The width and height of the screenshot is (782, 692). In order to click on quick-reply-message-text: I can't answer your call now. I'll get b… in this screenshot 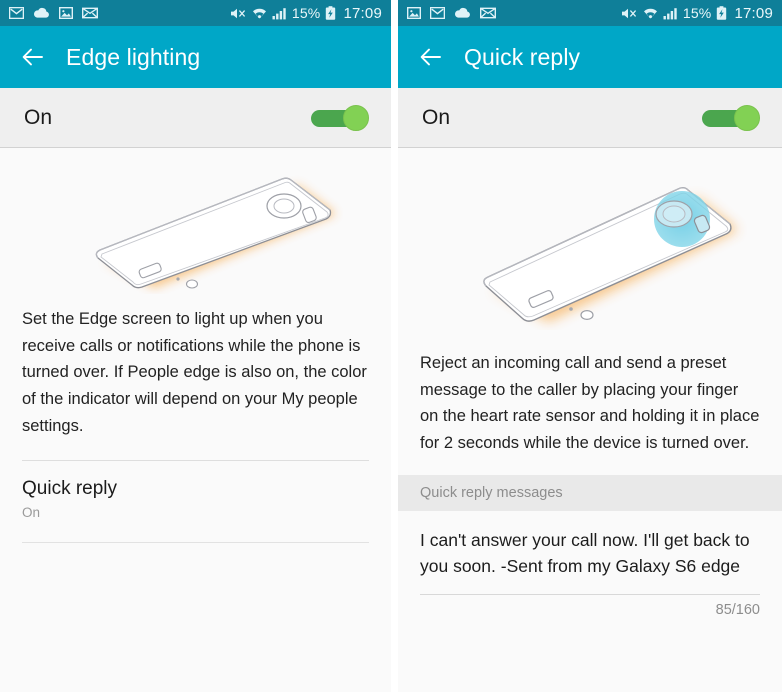, I will do `click(590, 553)`.